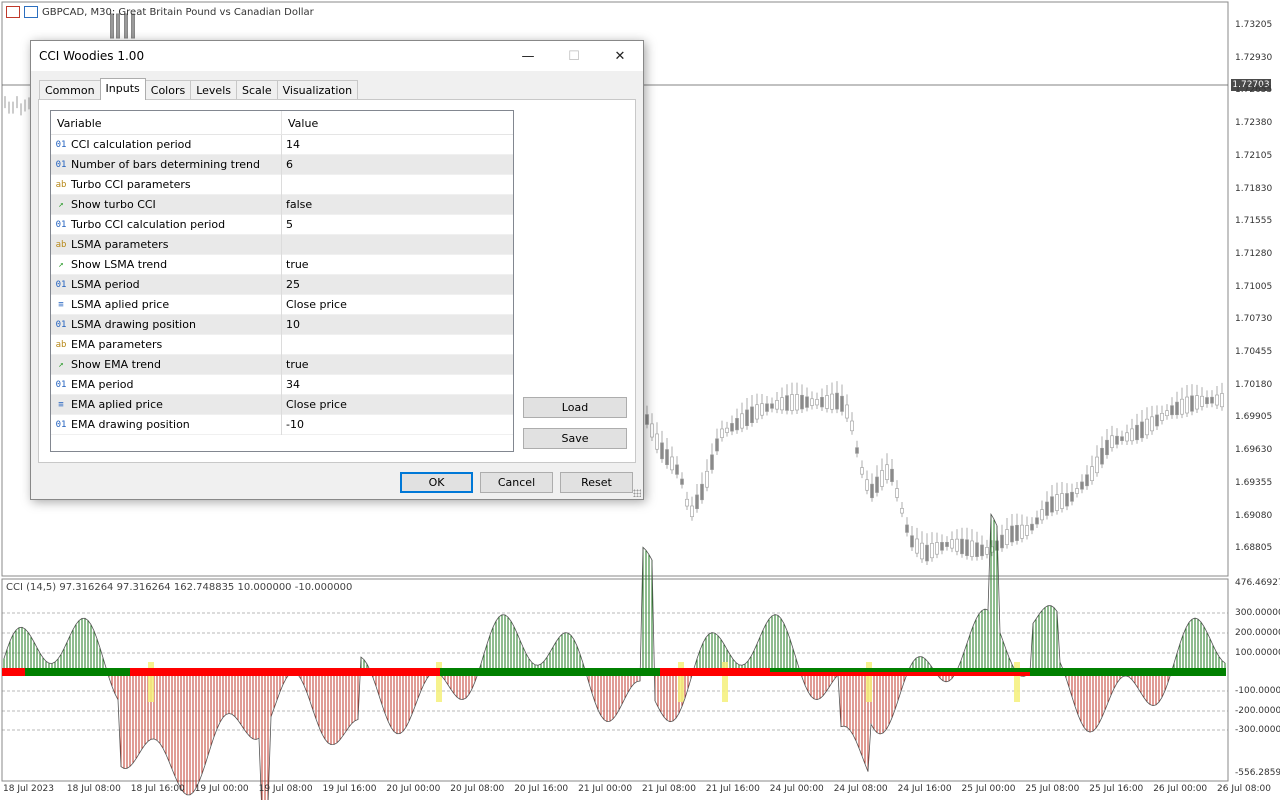 This screenshot has width=1280, height=800. What do you see at coordinates (397, 284) in the screenshot?
I see `value-cell: 25` at bounding box center [397, 284].